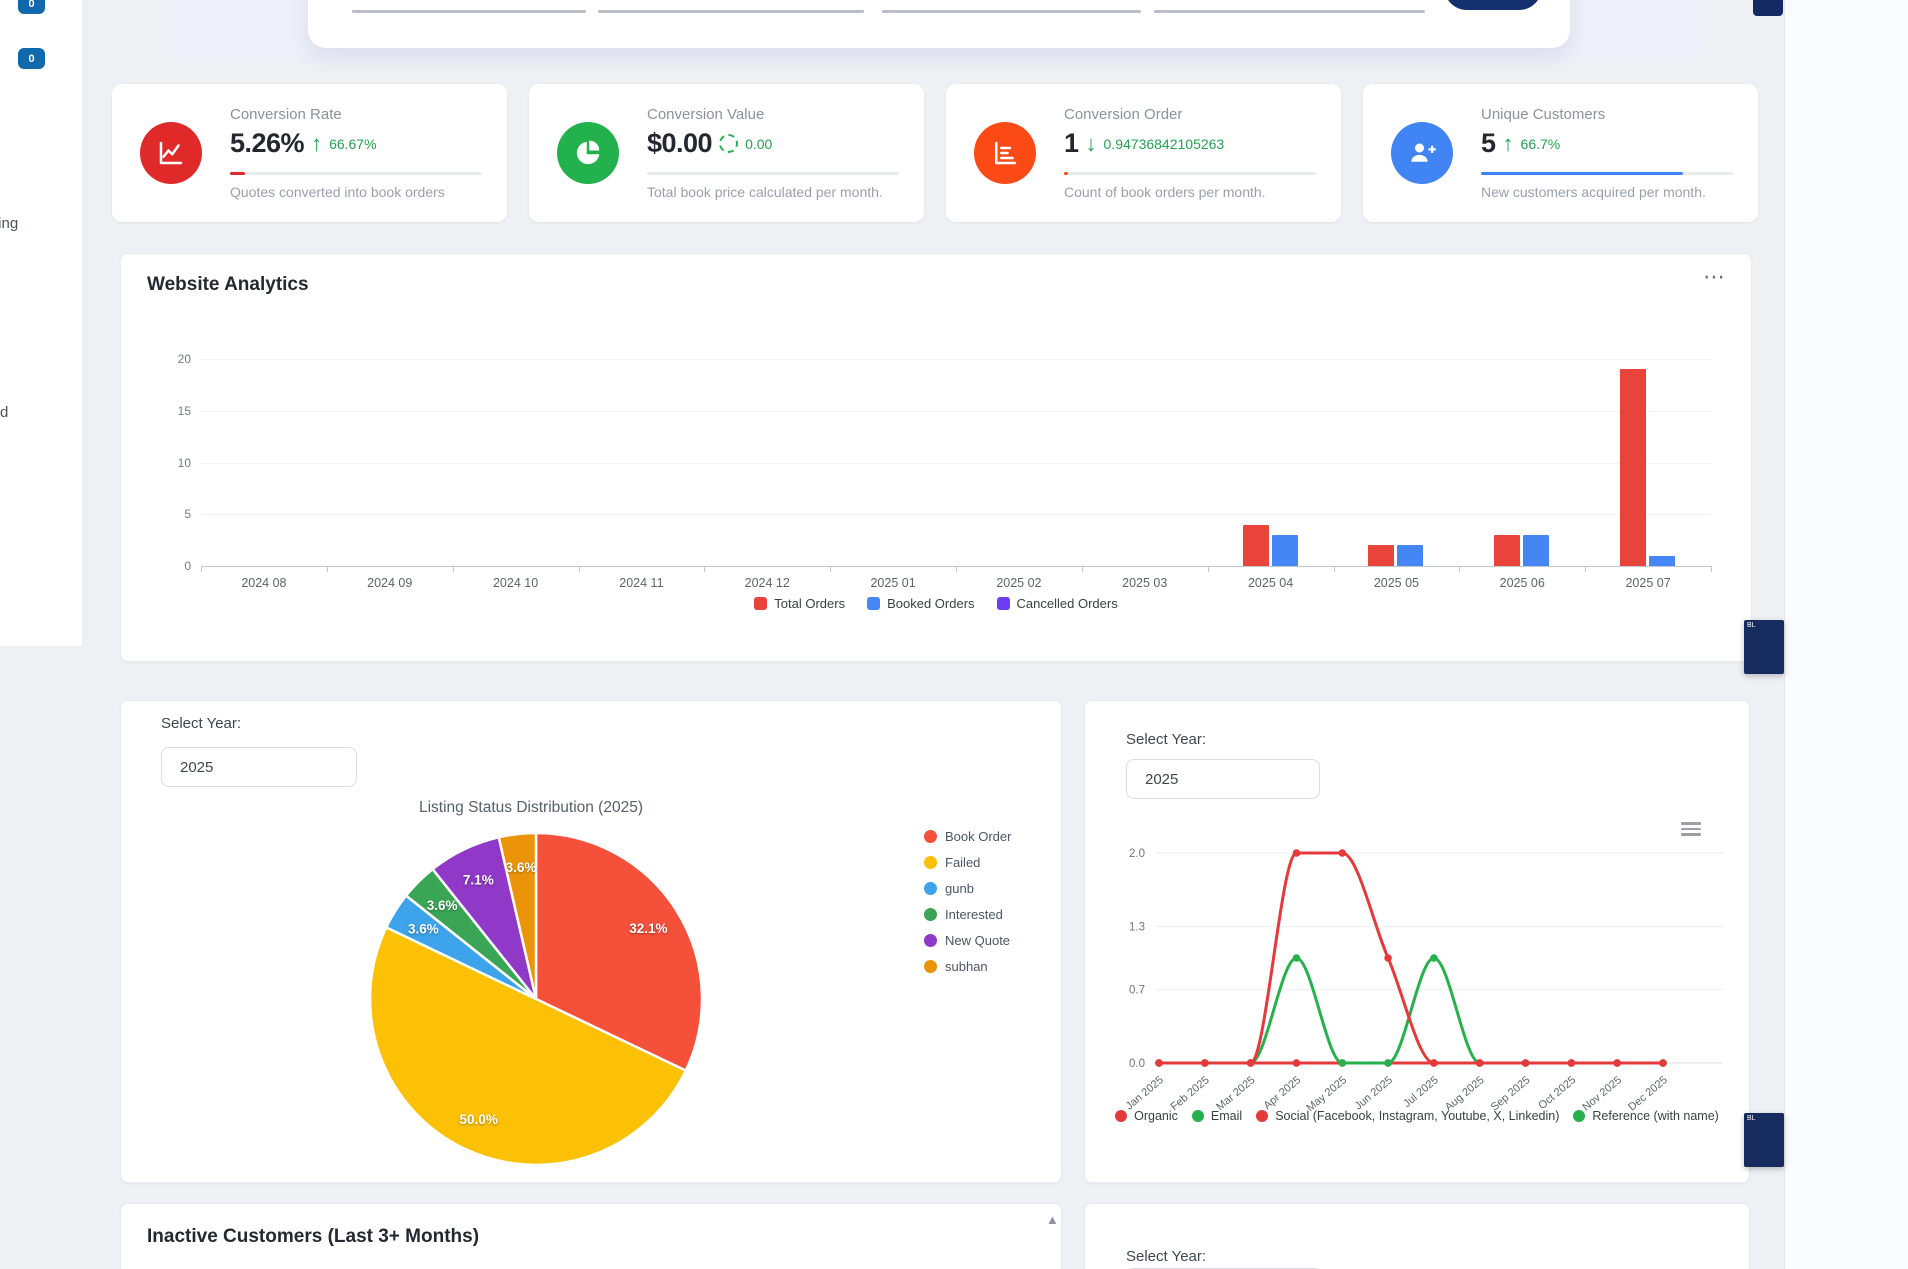 The height and width of the screenshot is (1269, 1908). Describe the element at coordinates (187, 566) in the screenshot. I see `y-axis-label: 0` at that location.